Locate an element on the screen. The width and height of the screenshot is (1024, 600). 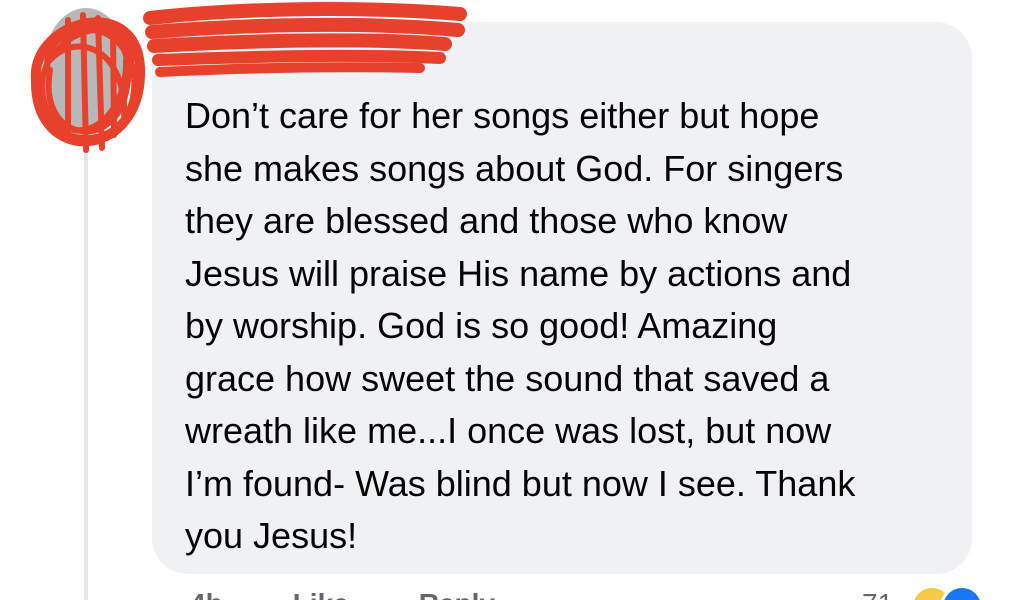
like-button: Like is located at coordinates (321, 594).